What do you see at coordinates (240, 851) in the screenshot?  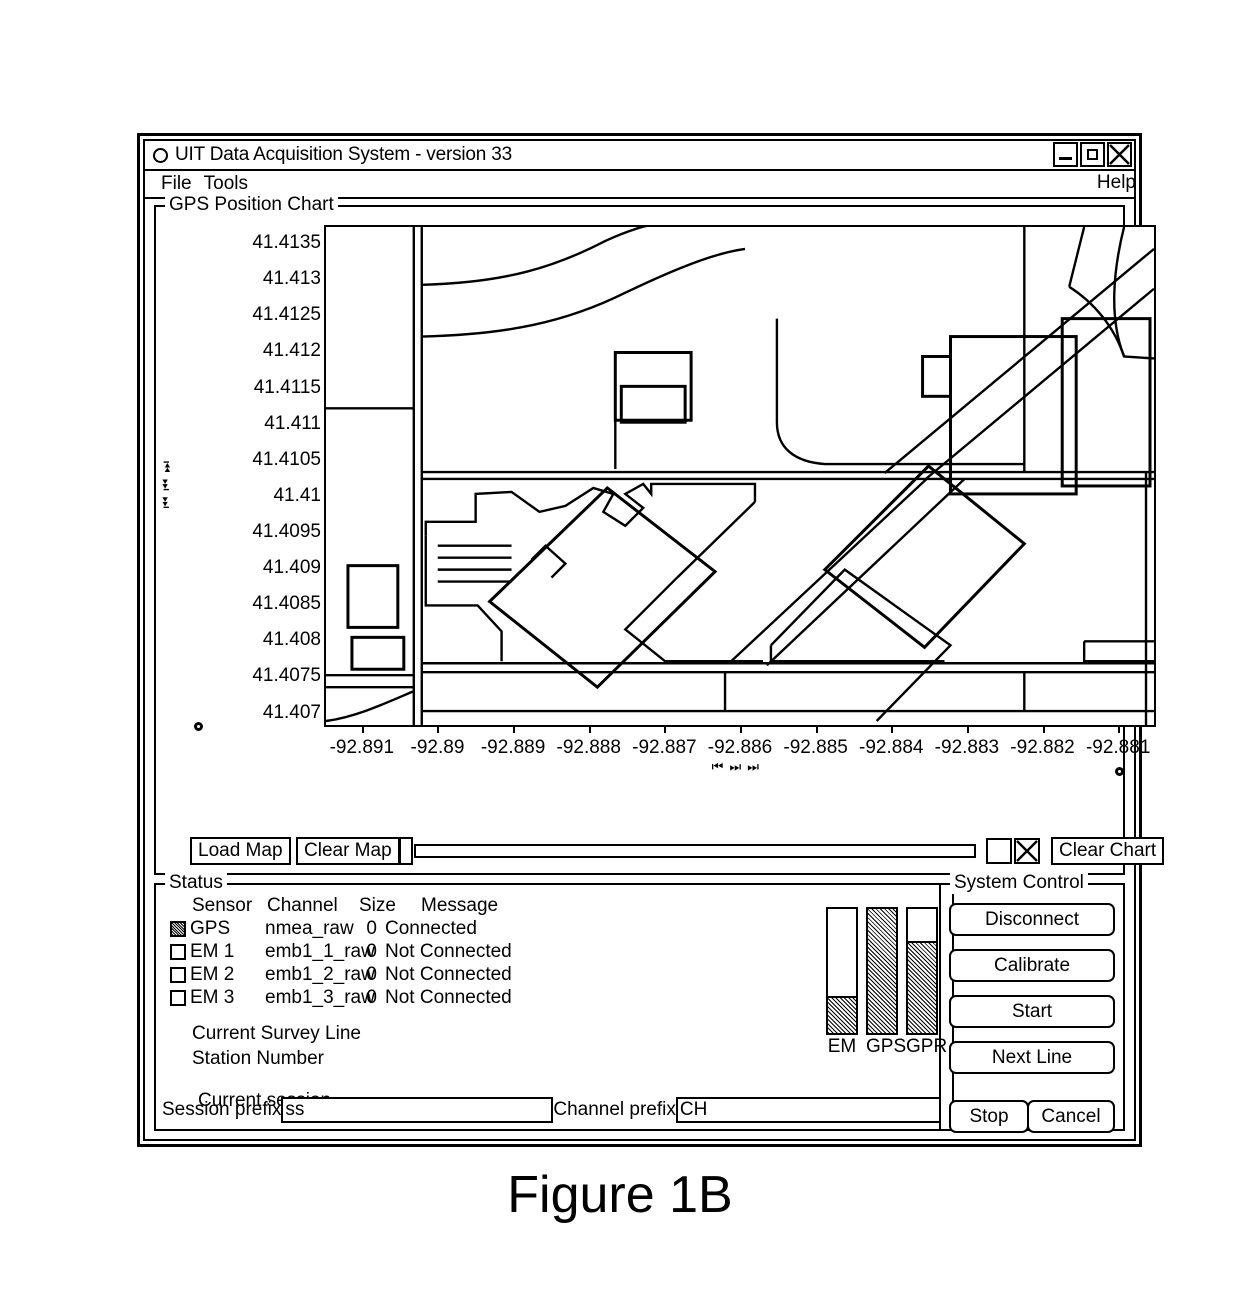 I see `load-map-button: Load Map` at bounding box center [240, 851].